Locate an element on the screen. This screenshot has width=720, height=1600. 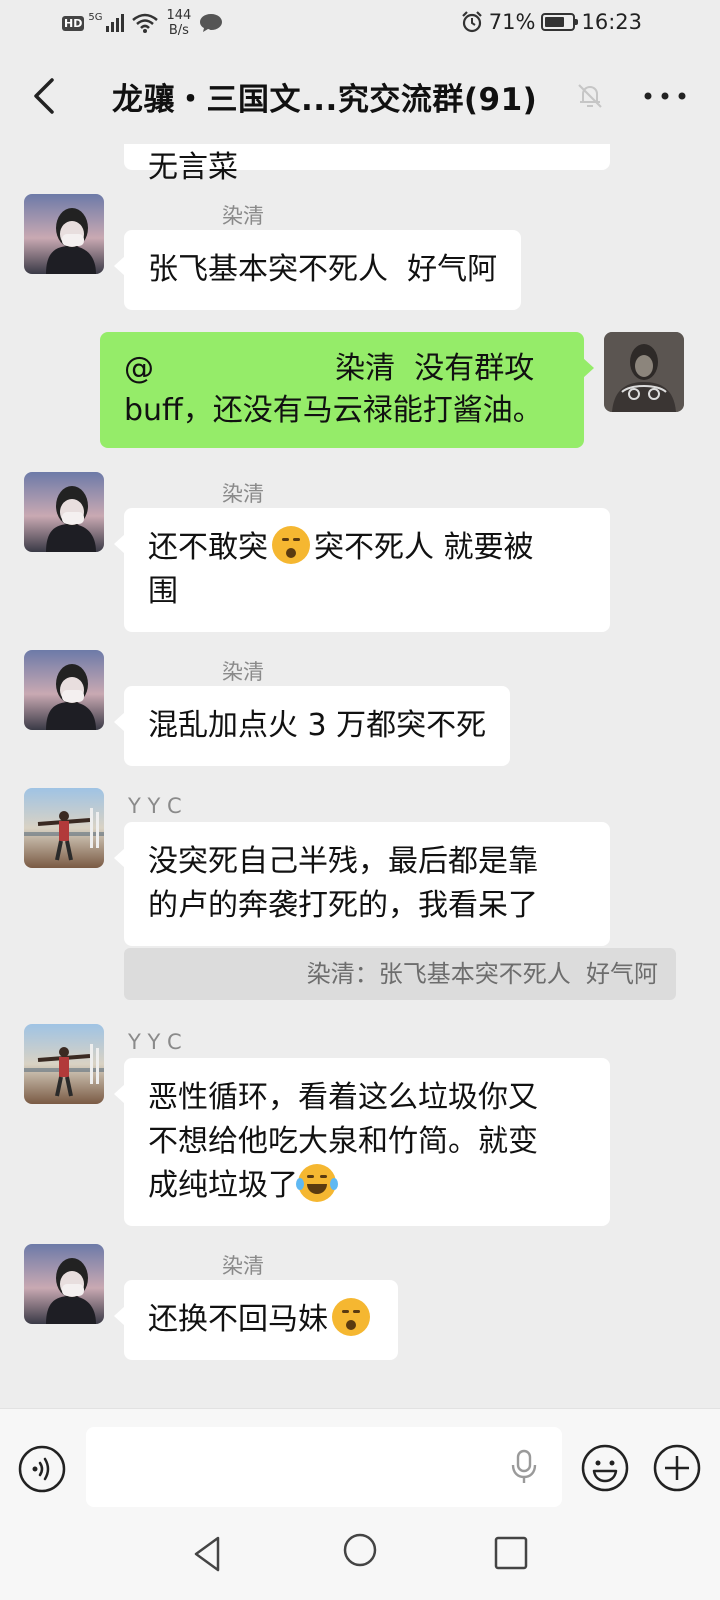
wifi-icon is located at coordinates (145, 23).